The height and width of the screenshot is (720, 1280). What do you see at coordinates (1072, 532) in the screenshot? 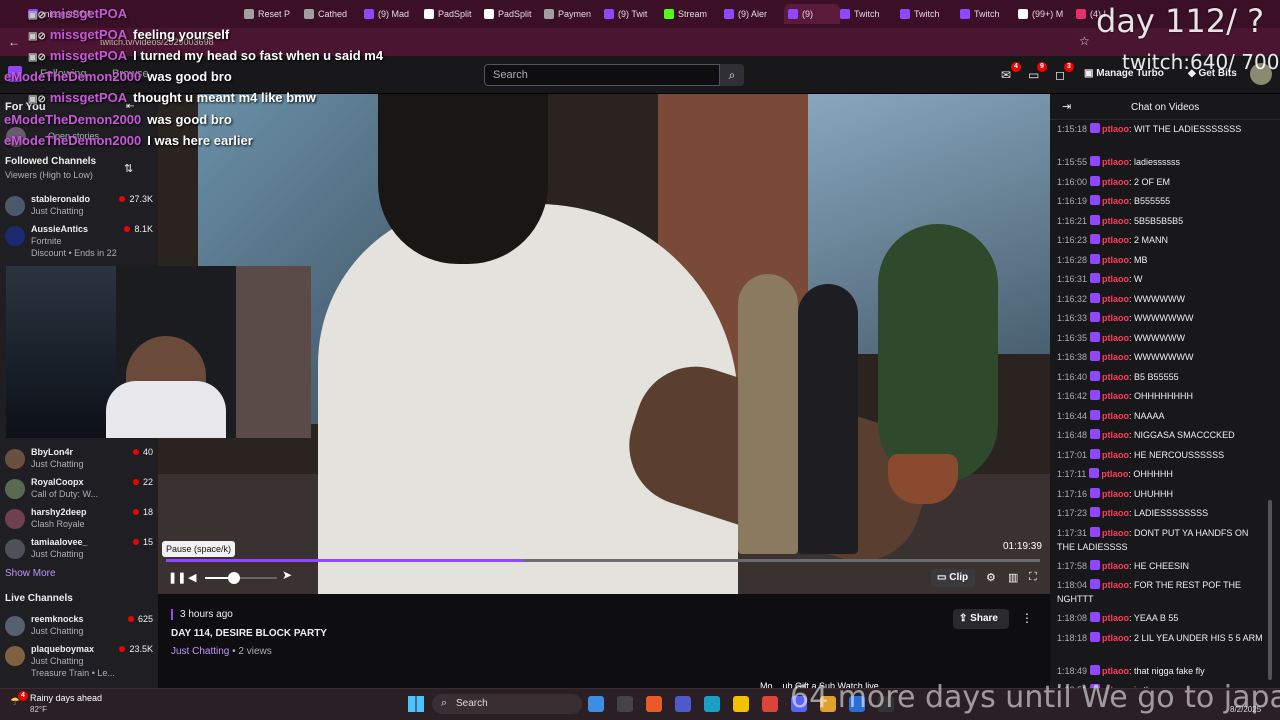
I see `chat-timestamp: 1:17:31` at bounding box center [1072, 532].